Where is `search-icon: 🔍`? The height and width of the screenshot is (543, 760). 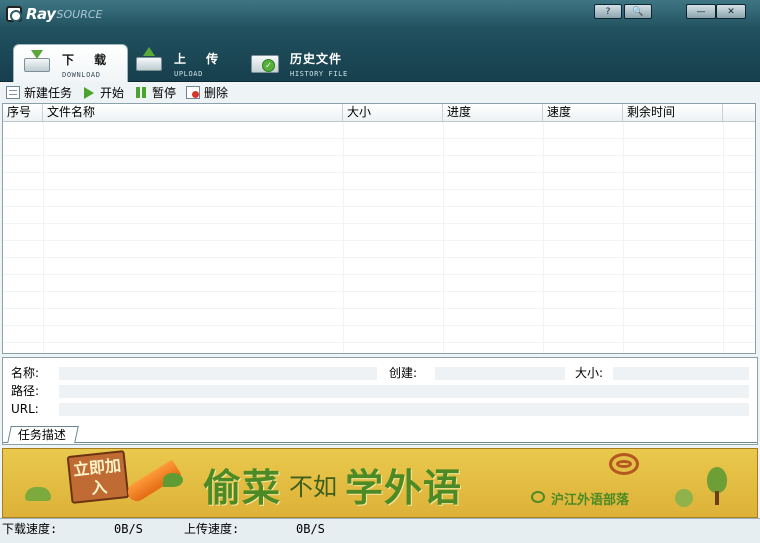
search-icon: 🔍 is located at coordinates (638, 11).